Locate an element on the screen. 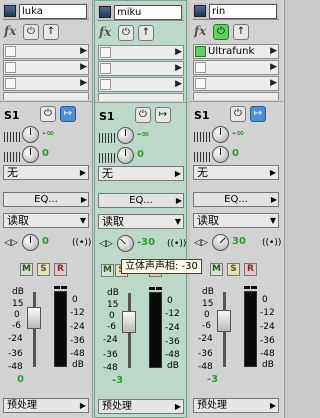  chevron-down-icon: ▼ is located at coordinates (177, 221).